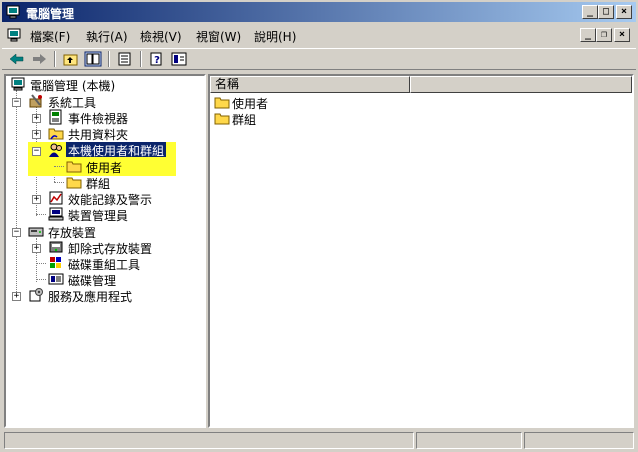 Image resolution: width=638 pixels, height=452 pixels. Describe the element at coordinates (604, 35) in the screenshot. I see `child-restore-button: ❐` at that location.